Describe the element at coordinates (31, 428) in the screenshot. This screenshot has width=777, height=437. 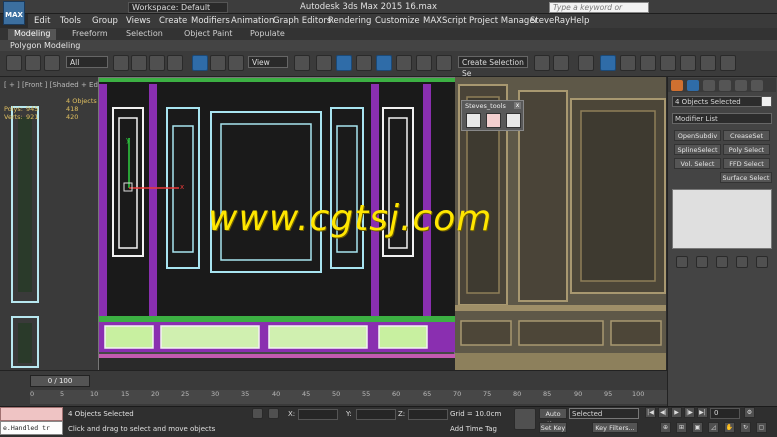
I see `maxscript-listener-output: e.Handled tr` at that location.